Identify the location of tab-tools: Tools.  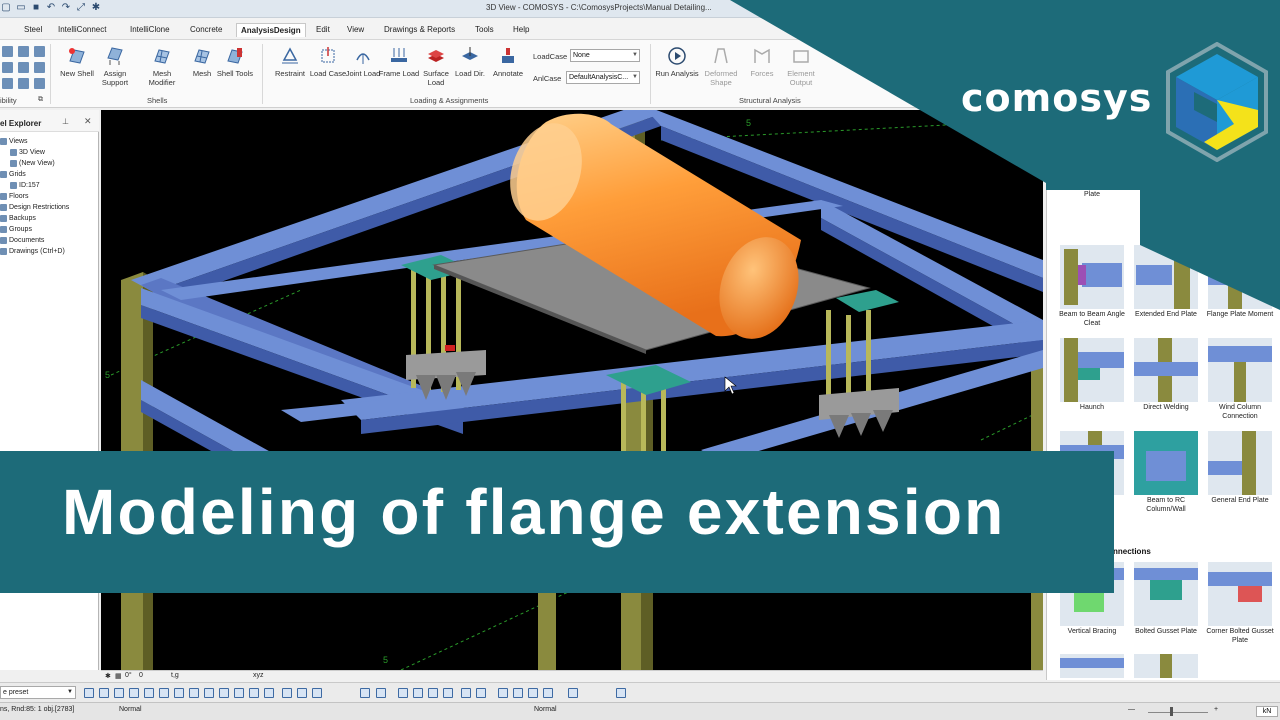
(484, 29).